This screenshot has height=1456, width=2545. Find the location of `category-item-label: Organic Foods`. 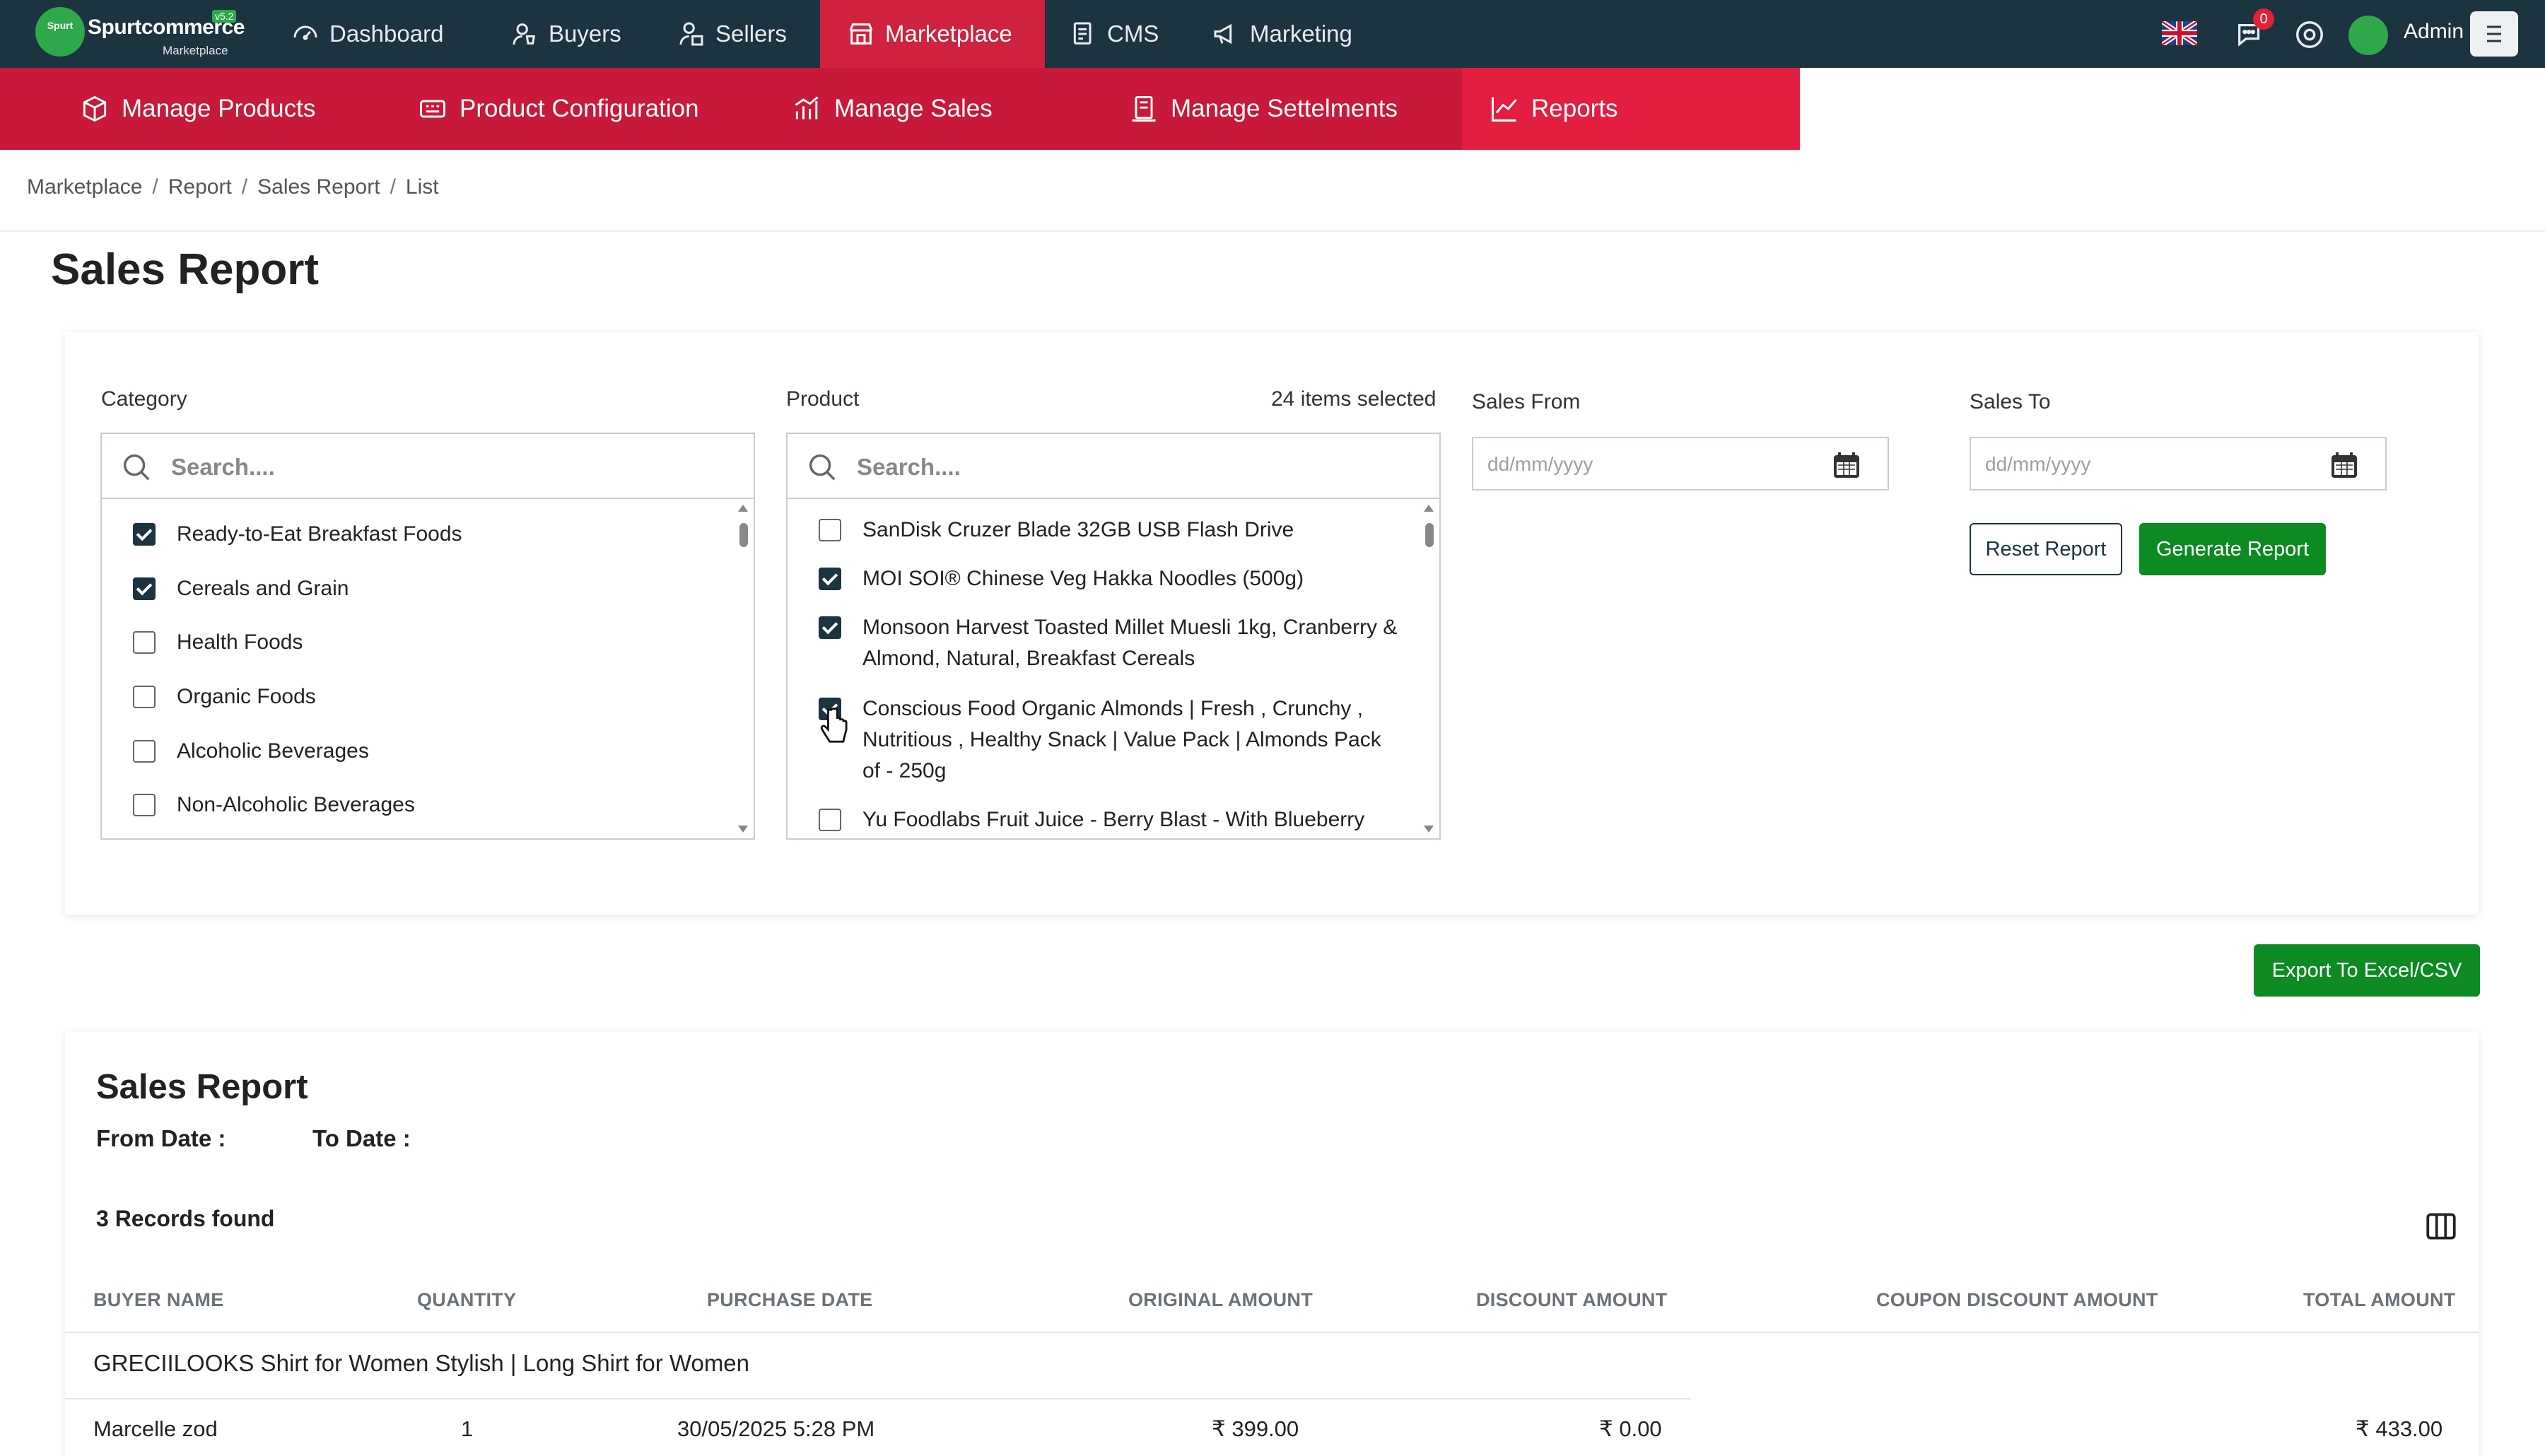

category-item-label: Organic Foods is located at coordinates (246, 697).